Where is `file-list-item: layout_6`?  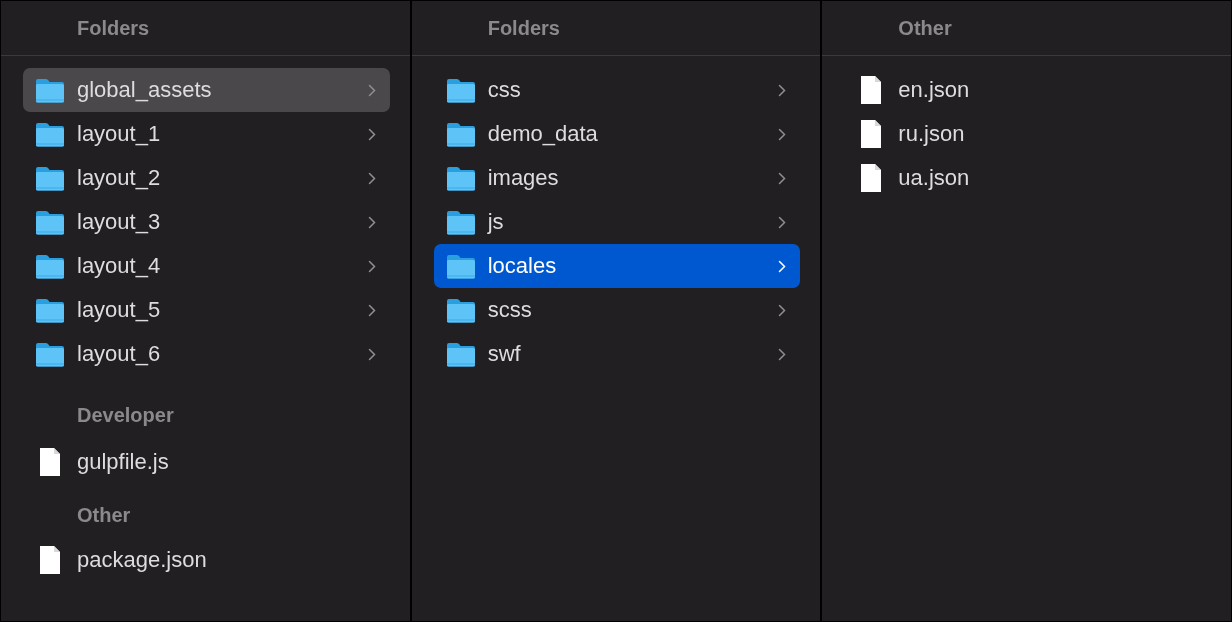 file-list-item: layout_6 is located at coordinates (206, 354).